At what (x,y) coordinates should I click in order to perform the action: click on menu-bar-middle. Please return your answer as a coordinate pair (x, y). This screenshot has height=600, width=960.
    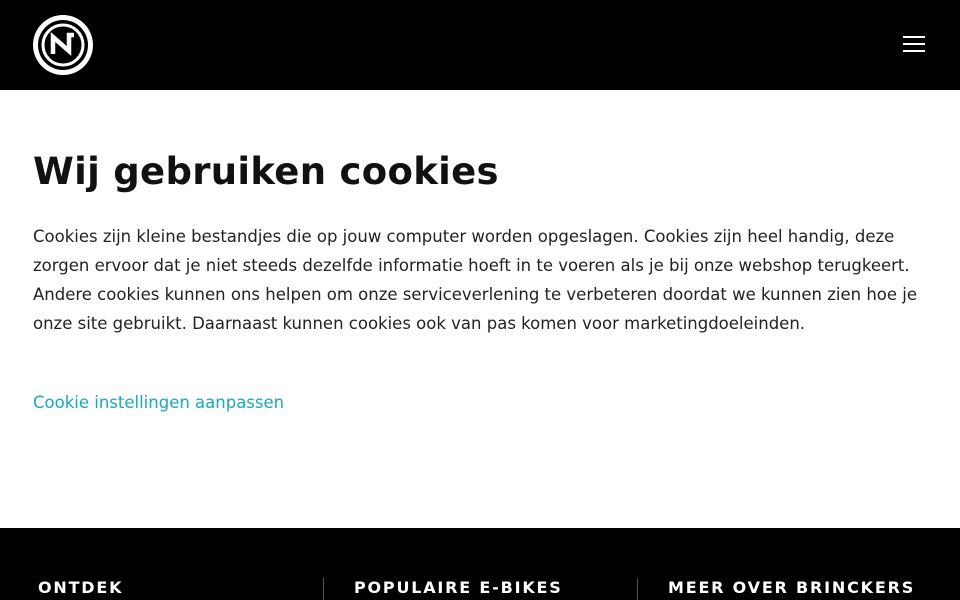
    Looking at the image, I should click on (914, 44).